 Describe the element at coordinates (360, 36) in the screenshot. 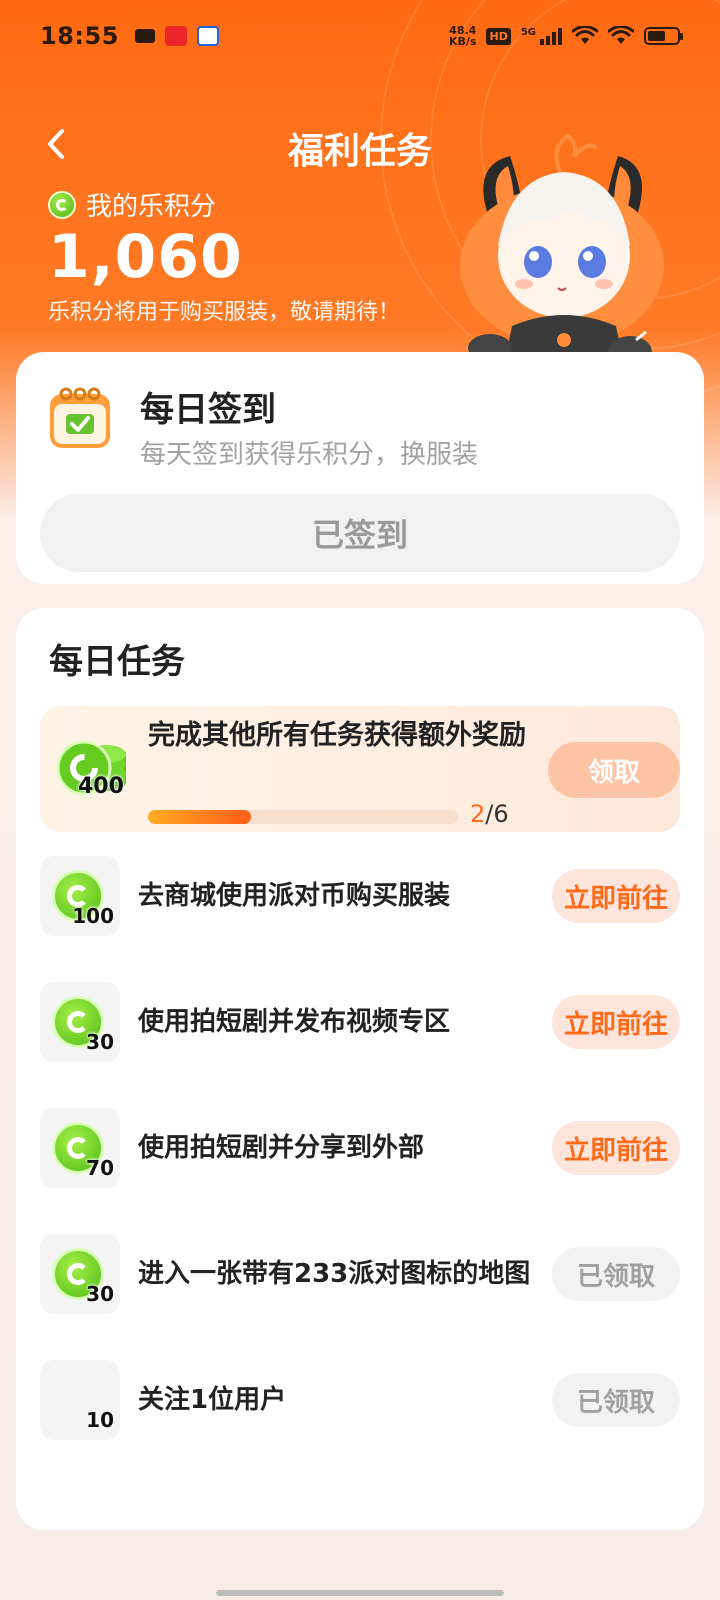

I see `status-bar: 18:55 48.4 KB/s HD 5G` at that location.